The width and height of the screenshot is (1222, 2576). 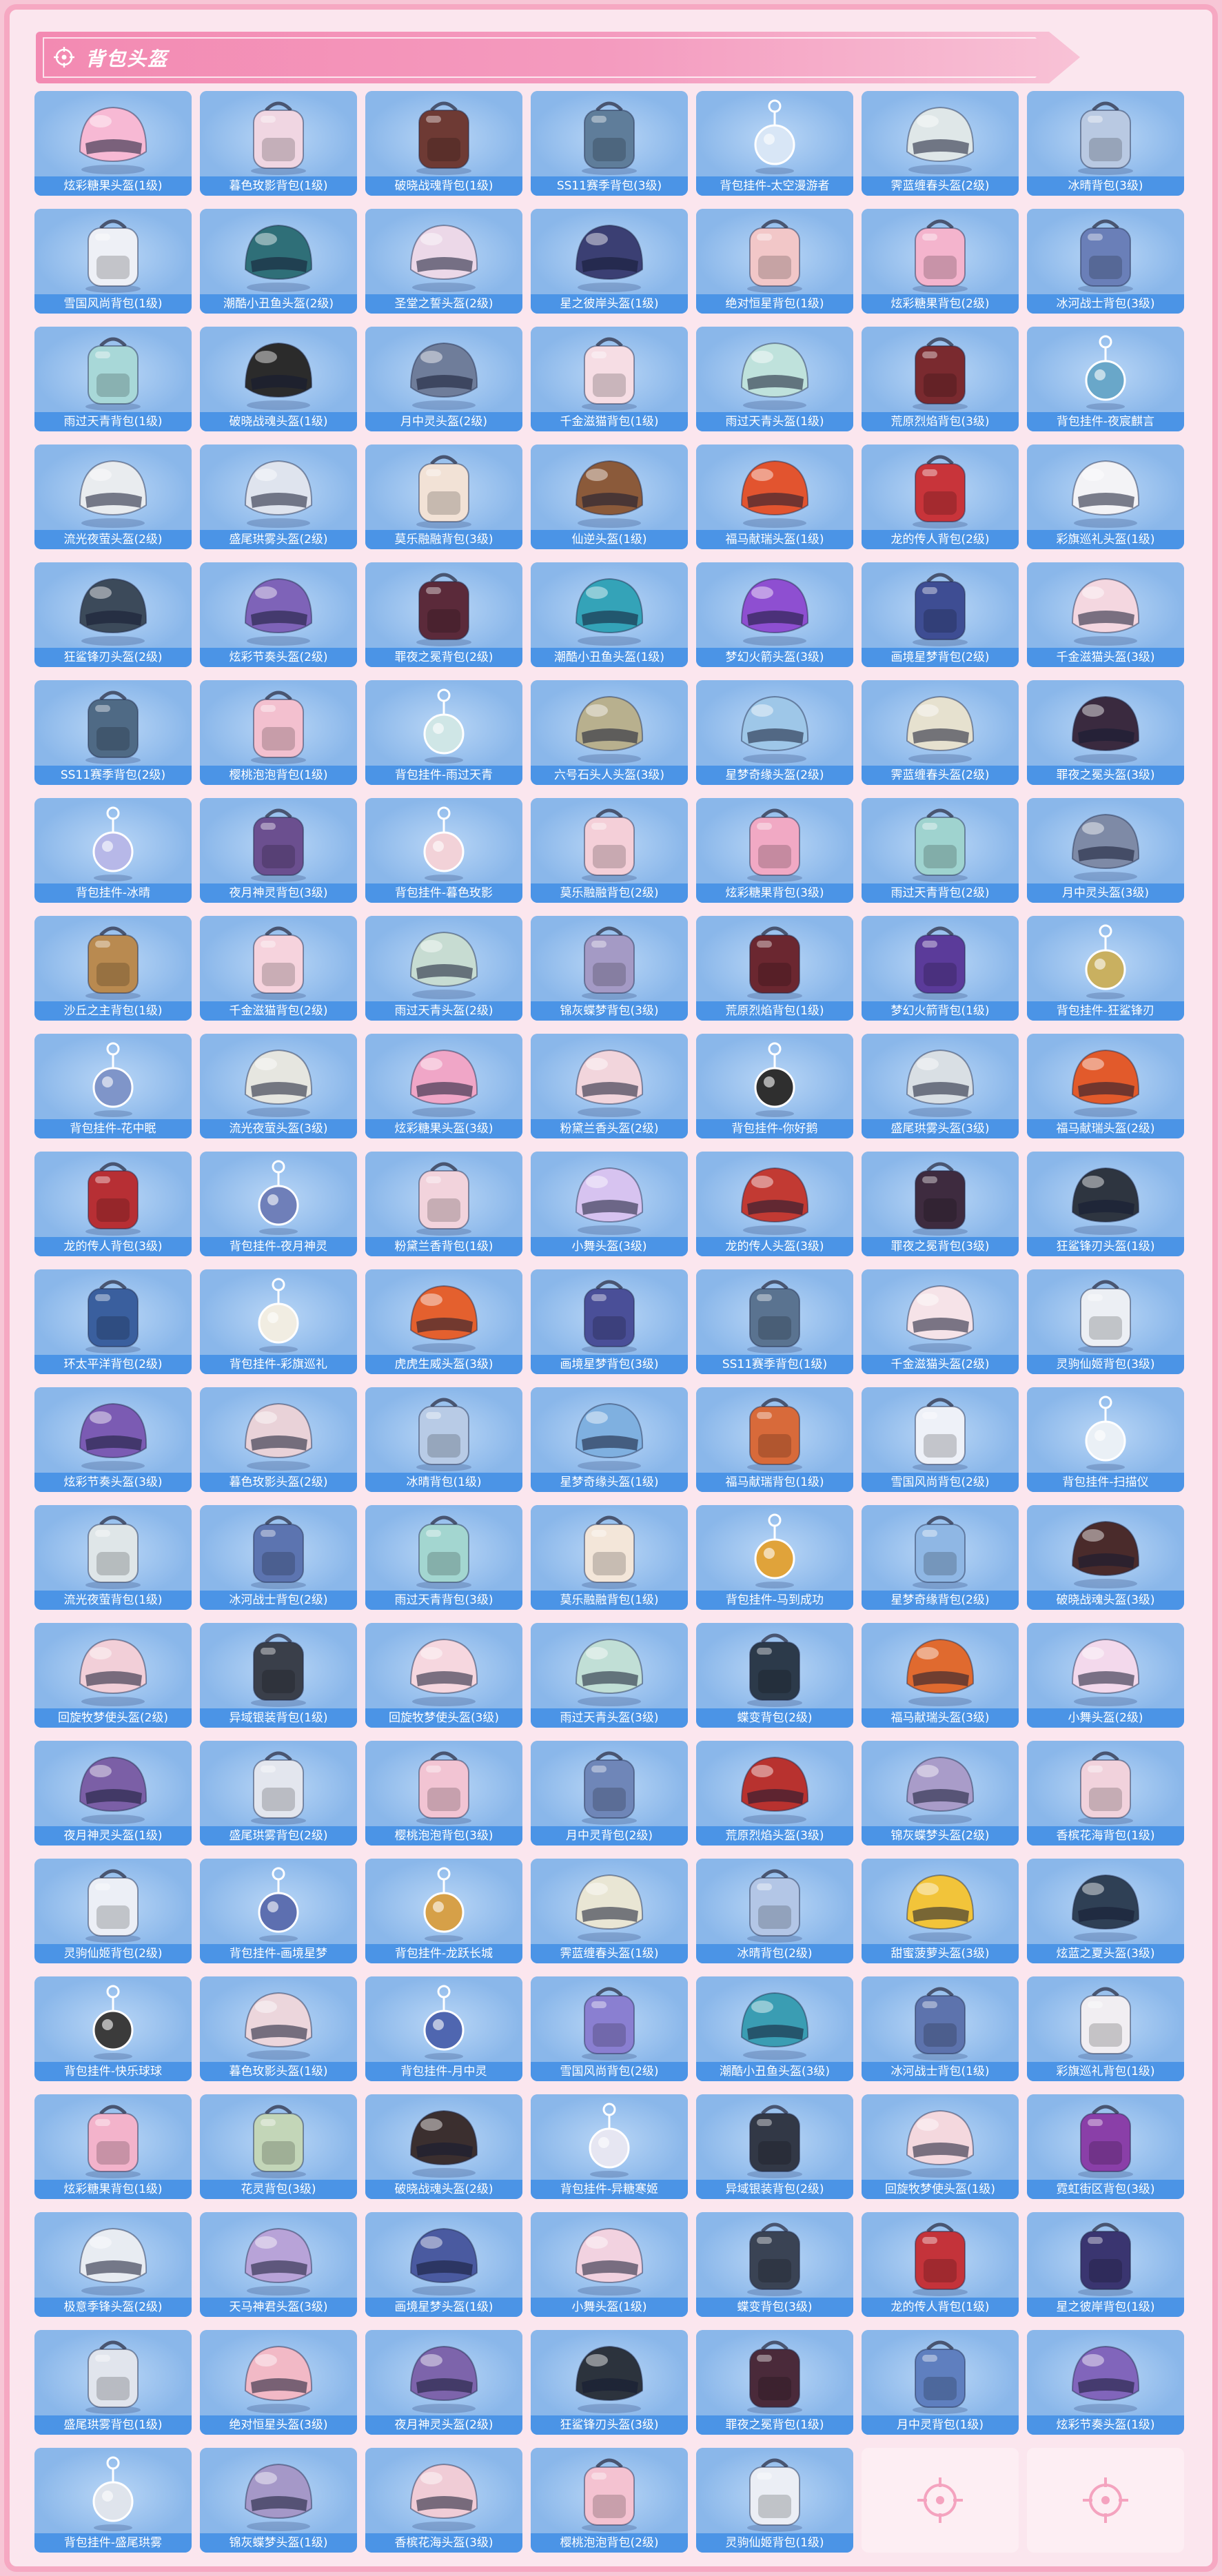 What do you see at coordinates (1106, 2382) in the screenshot?
I see `item-cell: 炫彩节奏头盔(1级)` at bounding box center [1106, 2382].